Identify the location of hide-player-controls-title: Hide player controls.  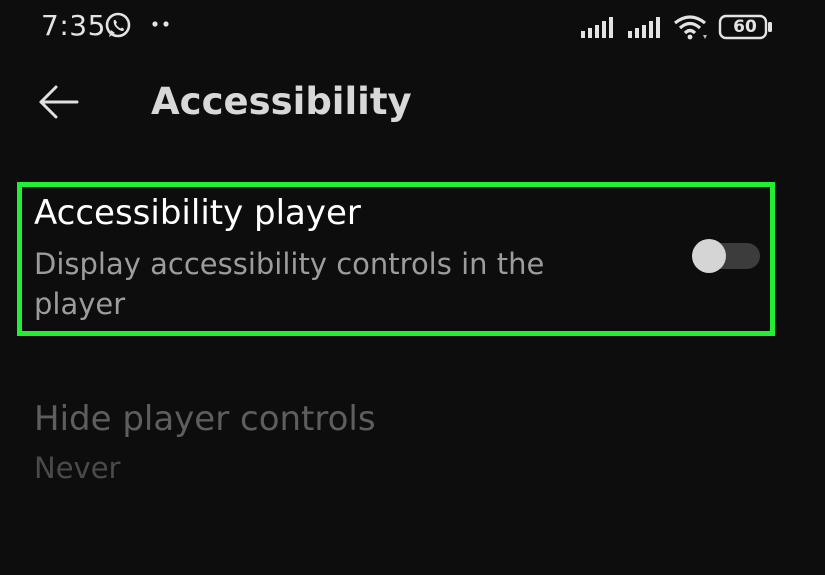
(205, 419).